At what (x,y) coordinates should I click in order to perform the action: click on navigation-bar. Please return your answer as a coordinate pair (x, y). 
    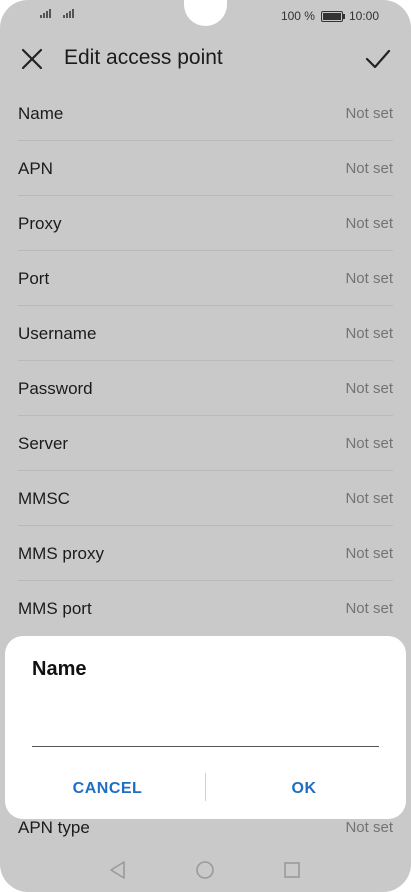
    Looking at the image, I should click on (205, 872).